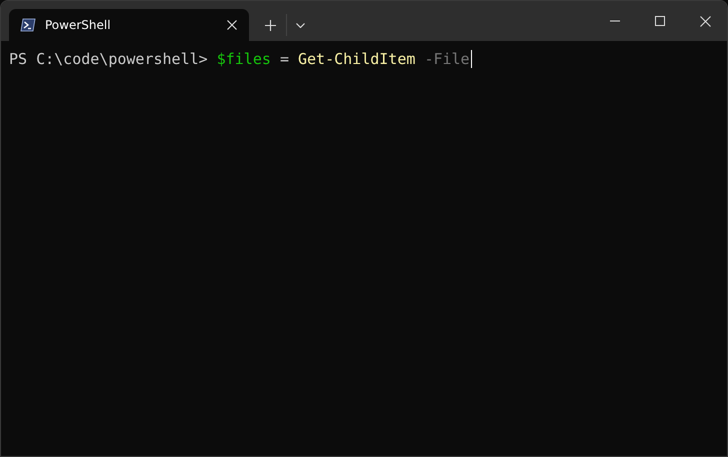 The image size is (728, 457). I want to click on terminal-icon, so click(28, 25).